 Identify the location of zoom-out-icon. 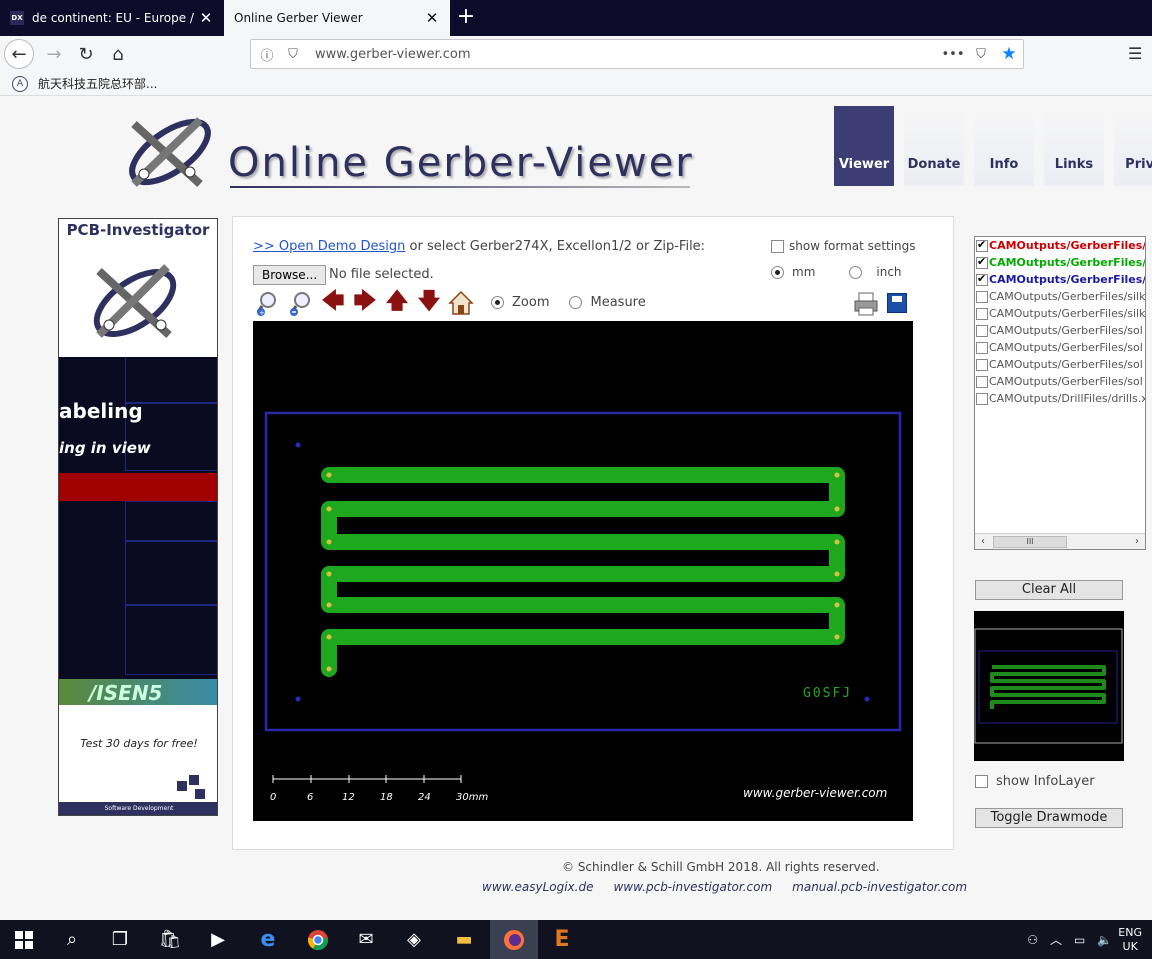
(301, 303).